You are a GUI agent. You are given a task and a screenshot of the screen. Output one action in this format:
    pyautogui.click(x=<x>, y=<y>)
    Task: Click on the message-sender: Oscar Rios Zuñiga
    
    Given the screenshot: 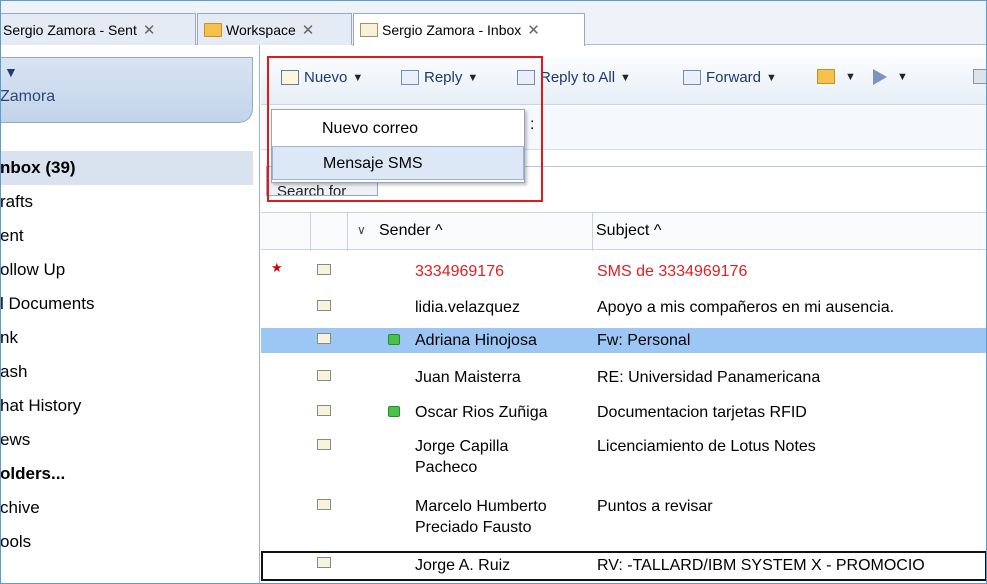 What is the action you would take?
    pyautogui.click(x=481, y=412)
    